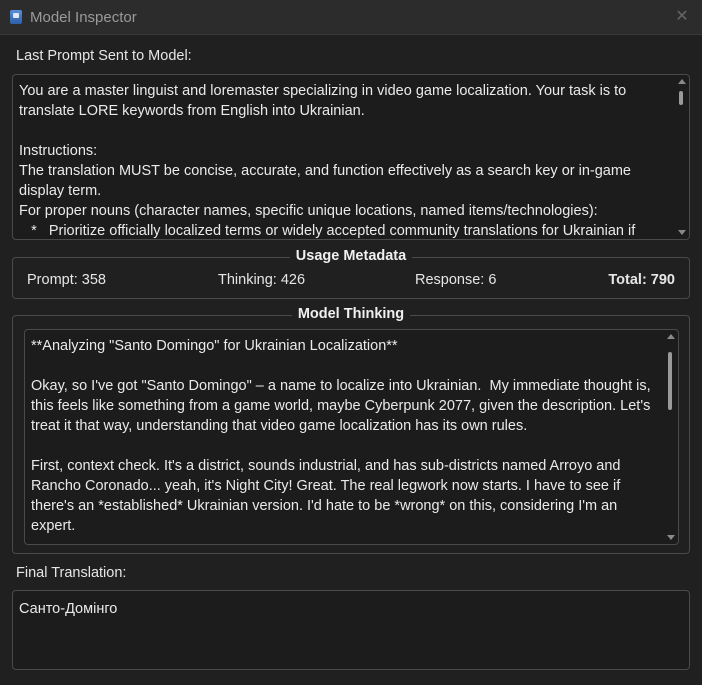 Image resolution: width=702 pixels, height=685 pixels. I want to click on total-token-count: Total: 790, so click(641, 280).